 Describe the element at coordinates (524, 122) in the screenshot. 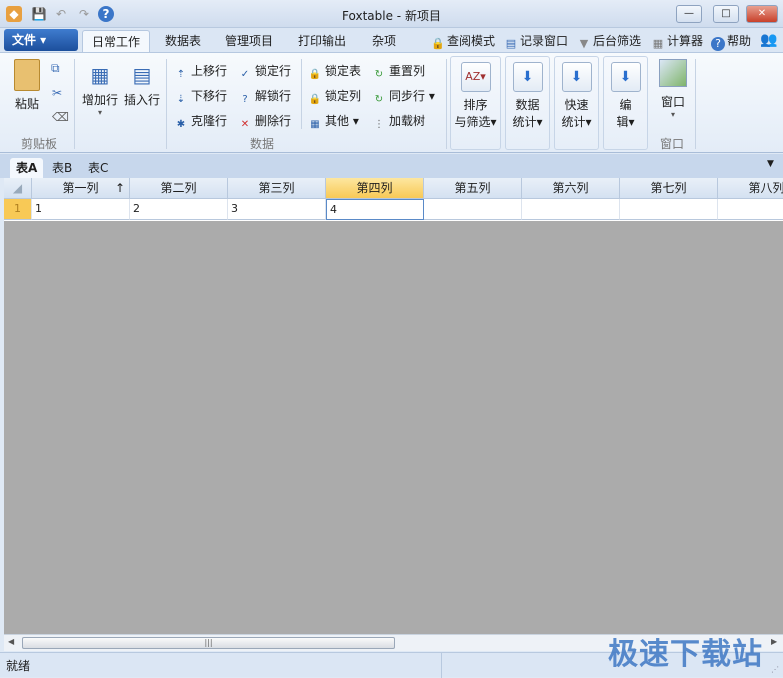

I see `label: 统计` at that location.